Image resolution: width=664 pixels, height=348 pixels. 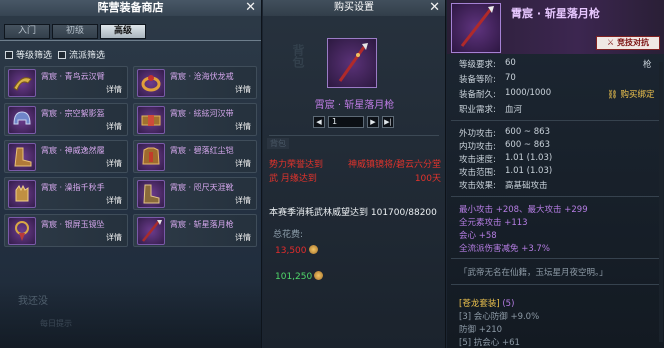 What do you see at coordinates (628, 43) in the screenshot?
I see `pvp-badge: ⚔ 竞技对抗` at bounding box center [628, 43].